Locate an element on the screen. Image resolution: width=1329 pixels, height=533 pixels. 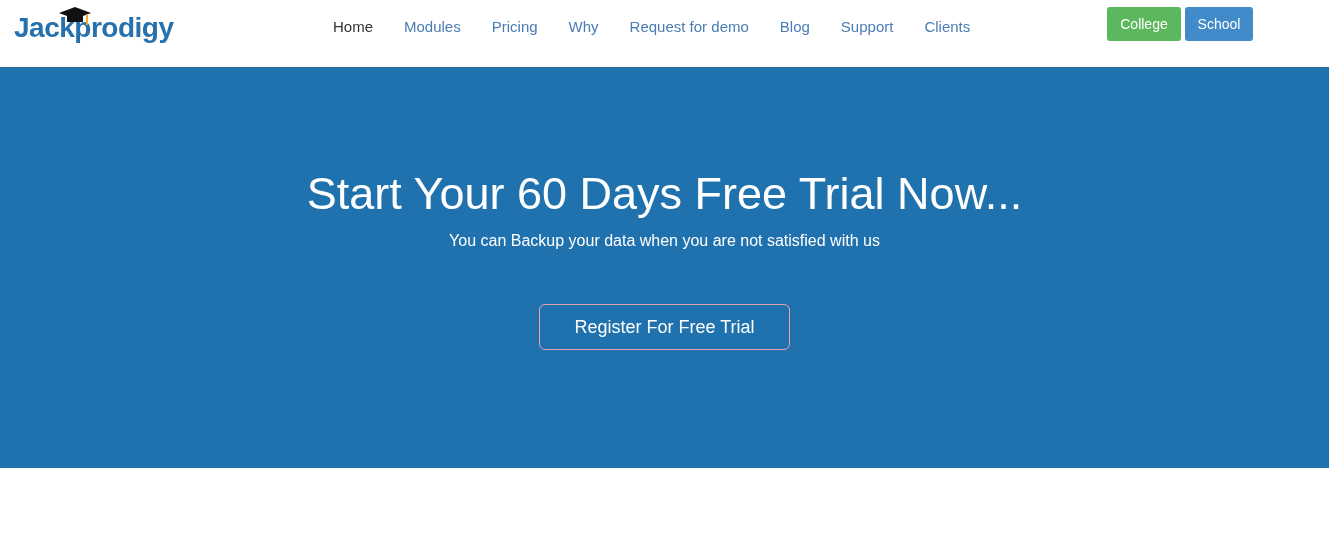
logo-text: Jackprodigy is located at coordinates (94, 27).